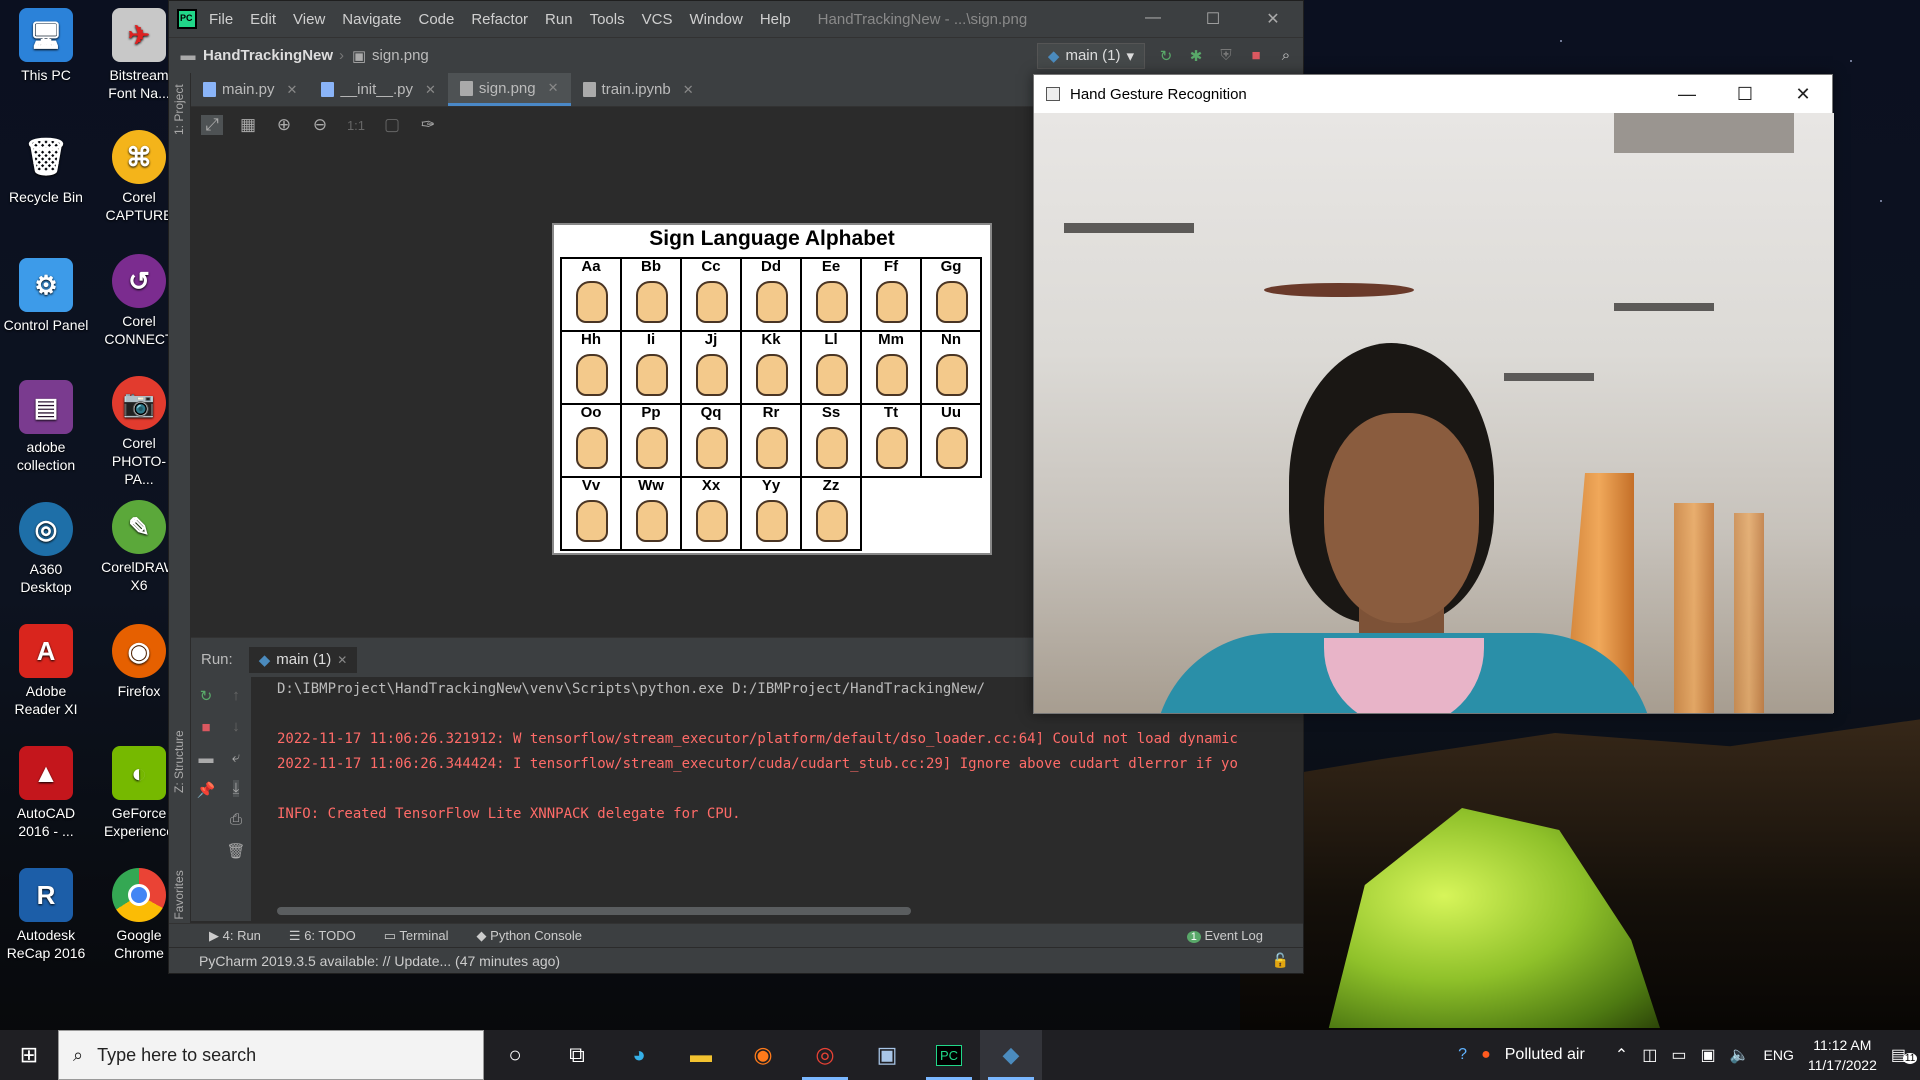  Describe the element at coordinates (221, 19) in the screenshot. I see `menu-item-file: File` at that location.